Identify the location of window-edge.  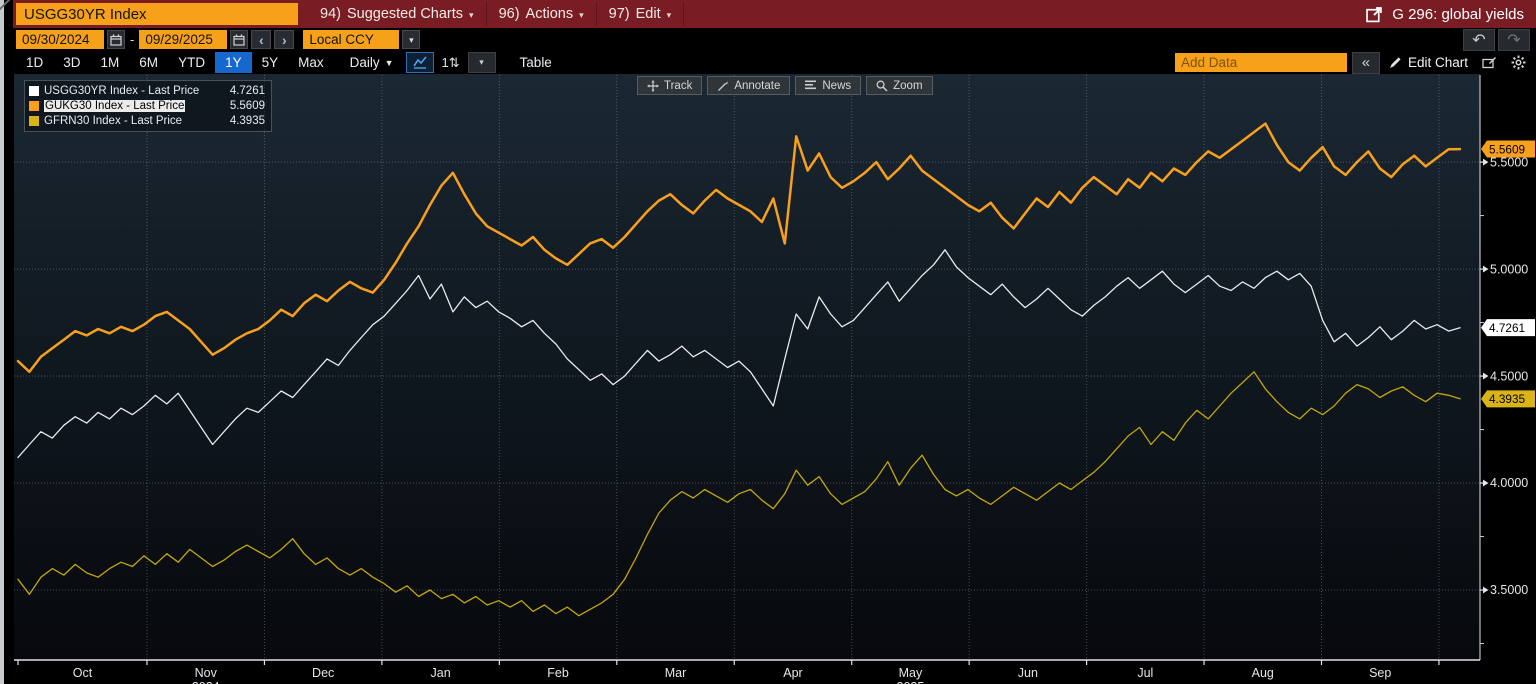
(2, 342).